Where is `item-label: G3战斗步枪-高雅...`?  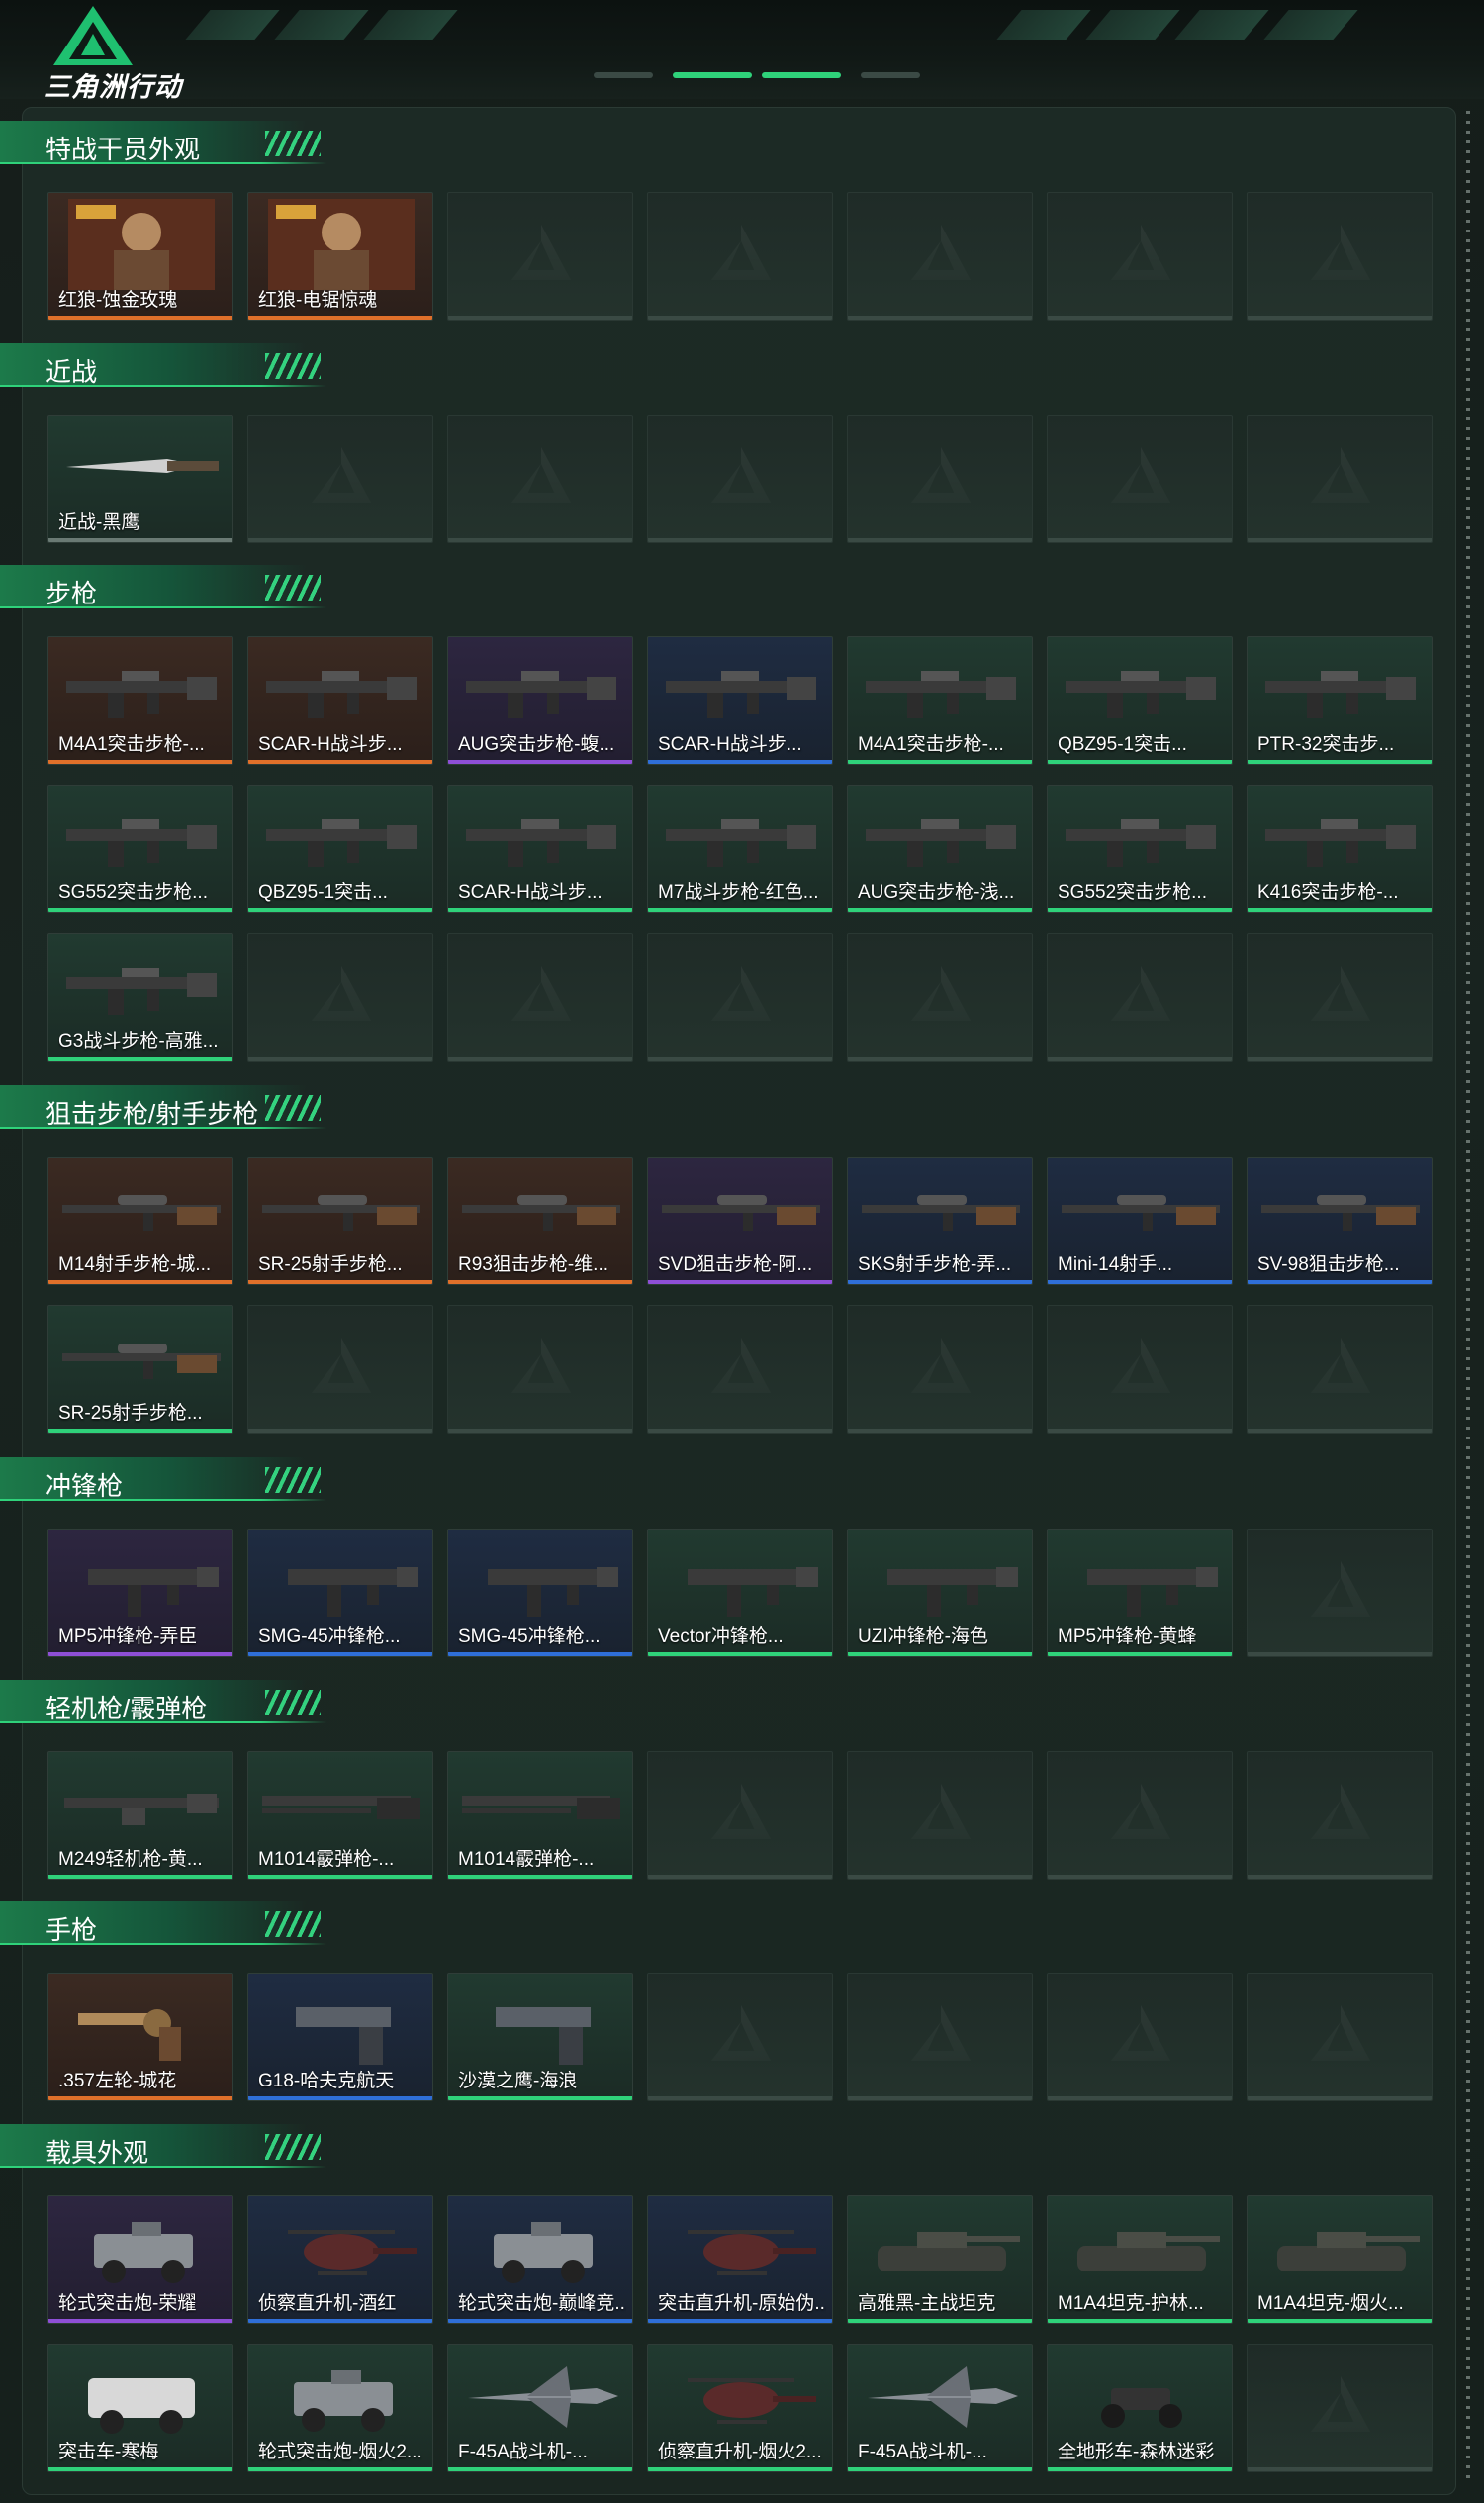
item-label: G3战斗步枪-高雅... is located at coordinates (138, 1041).